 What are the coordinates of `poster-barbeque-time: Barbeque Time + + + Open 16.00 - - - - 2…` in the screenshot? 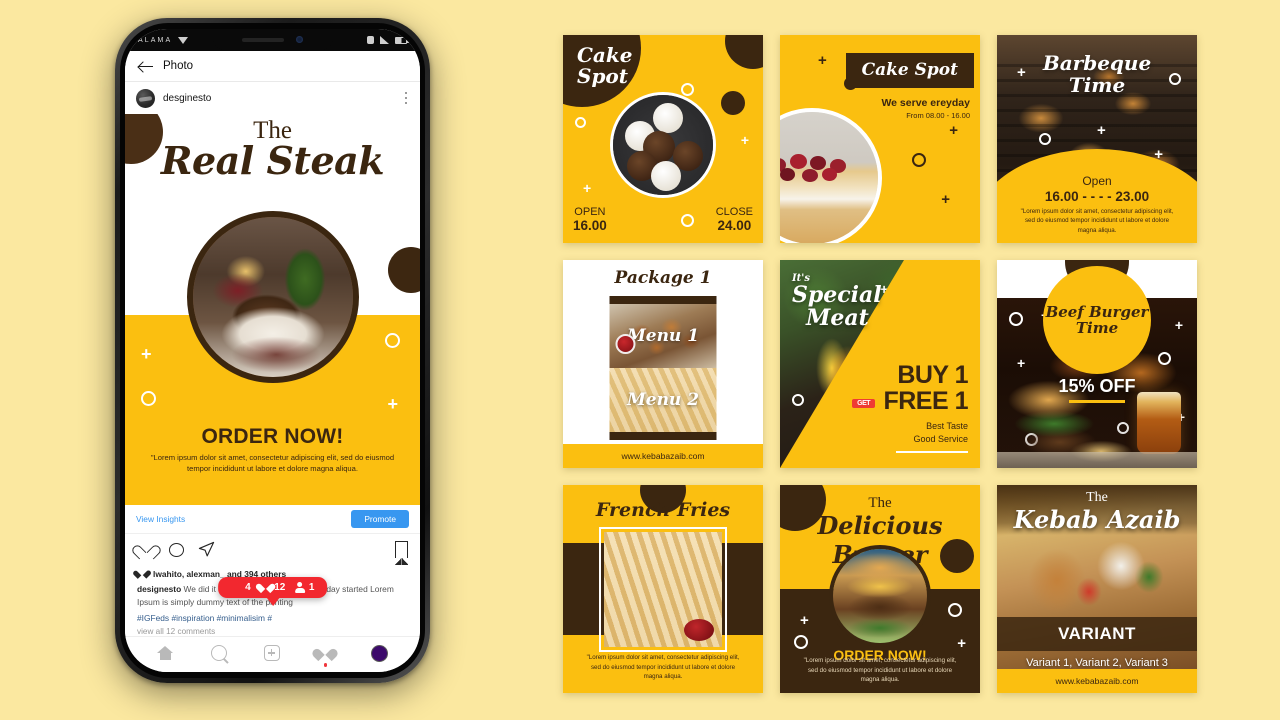 It's located at (1097, 139).